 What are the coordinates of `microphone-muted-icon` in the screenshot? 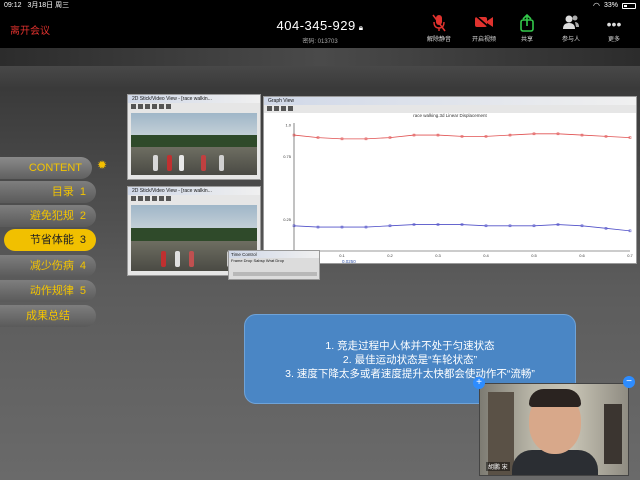 It's located at (439, 24).